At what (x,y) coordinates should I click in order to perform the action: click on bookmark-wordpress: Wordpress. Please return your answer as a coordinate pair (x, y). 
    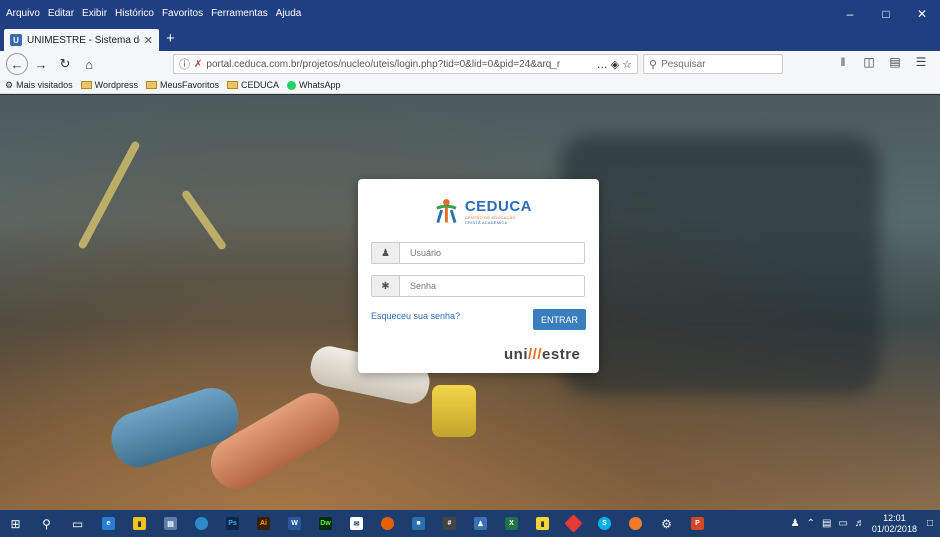
    Looking at the image, I should click on (109, 85).